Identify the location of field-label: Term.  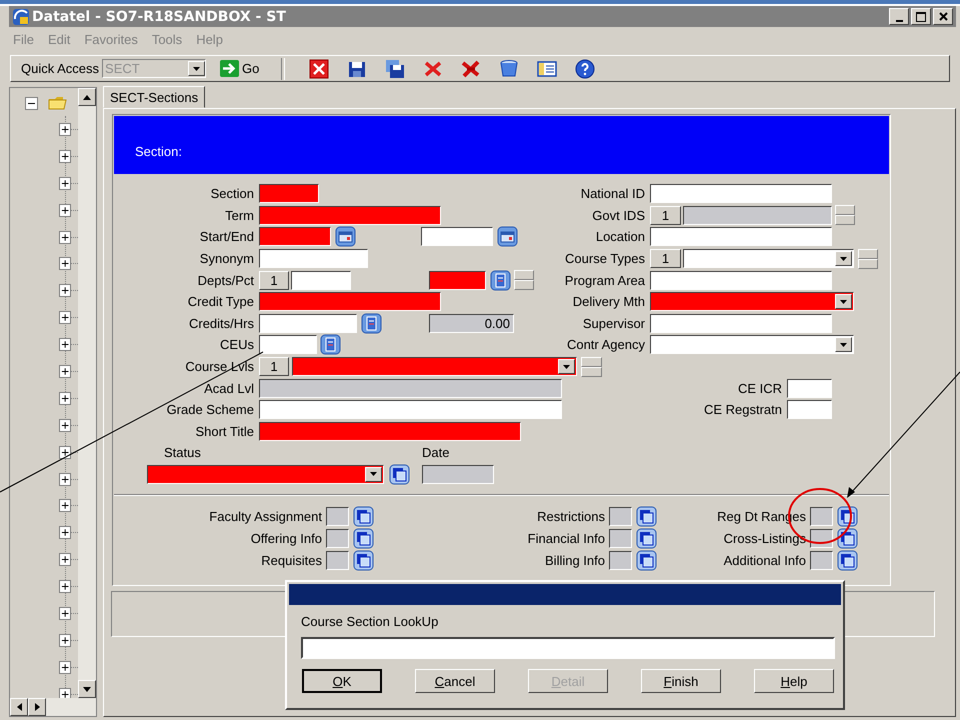
(239, 215).